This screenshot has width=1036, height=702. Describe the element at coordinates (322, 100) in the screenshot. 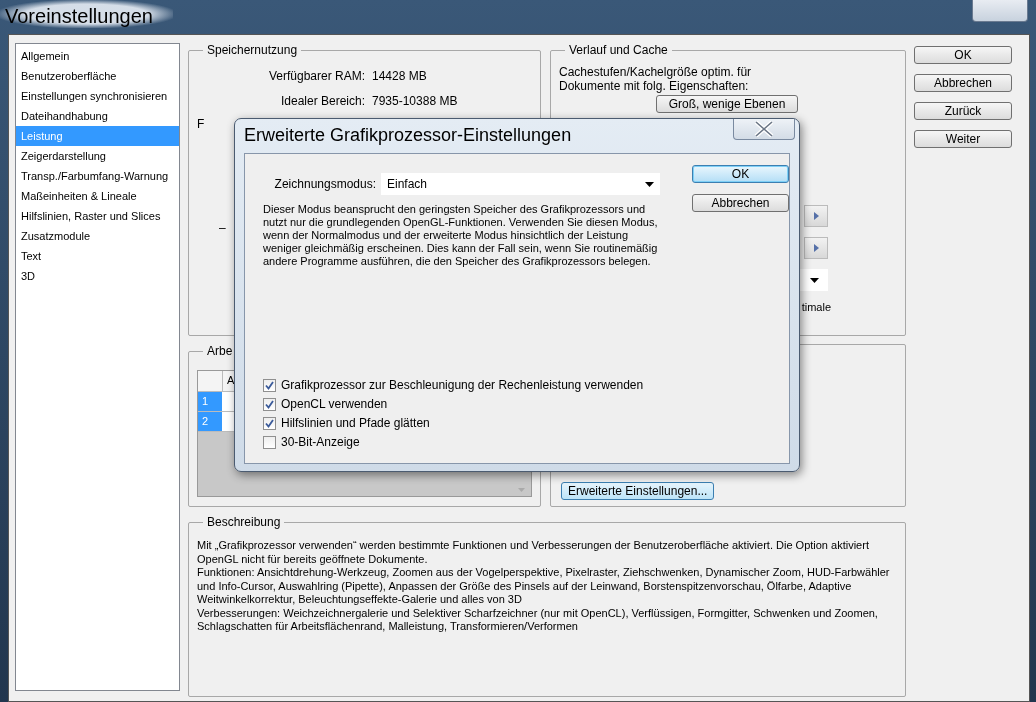

I see `field-label: Idealer Bereich:` at that location.